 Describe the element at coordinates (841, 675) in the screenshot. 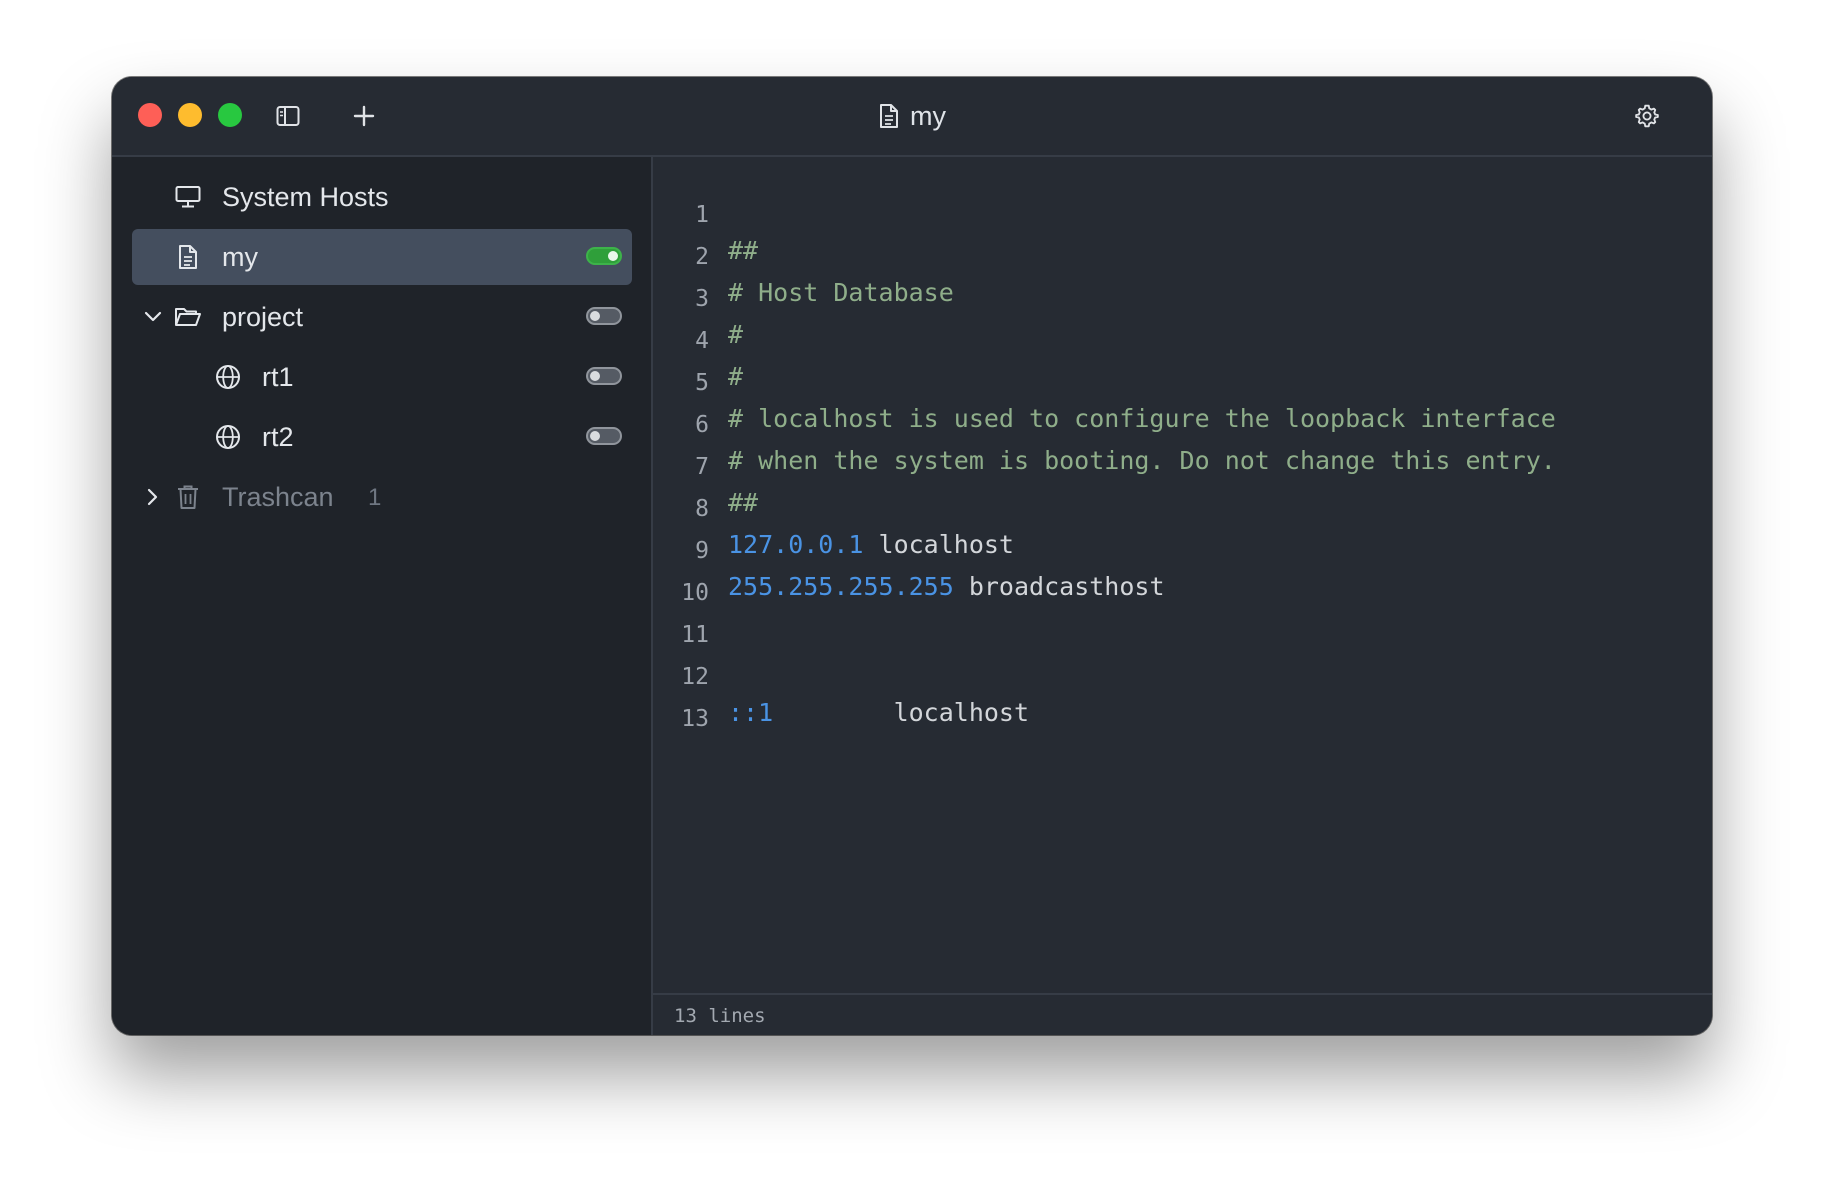

I see `code-line: 12 ::1 localhost` at that location.